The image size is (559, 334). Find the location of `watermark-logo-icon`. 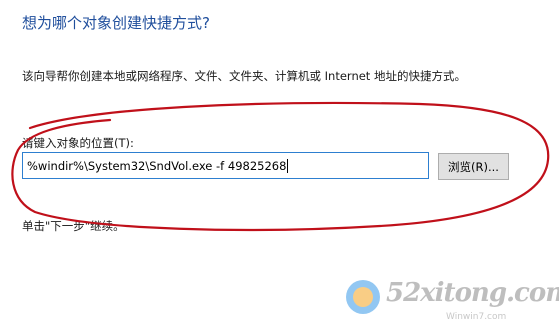

watermark-logo-icon is located at coordinates (363, 297).